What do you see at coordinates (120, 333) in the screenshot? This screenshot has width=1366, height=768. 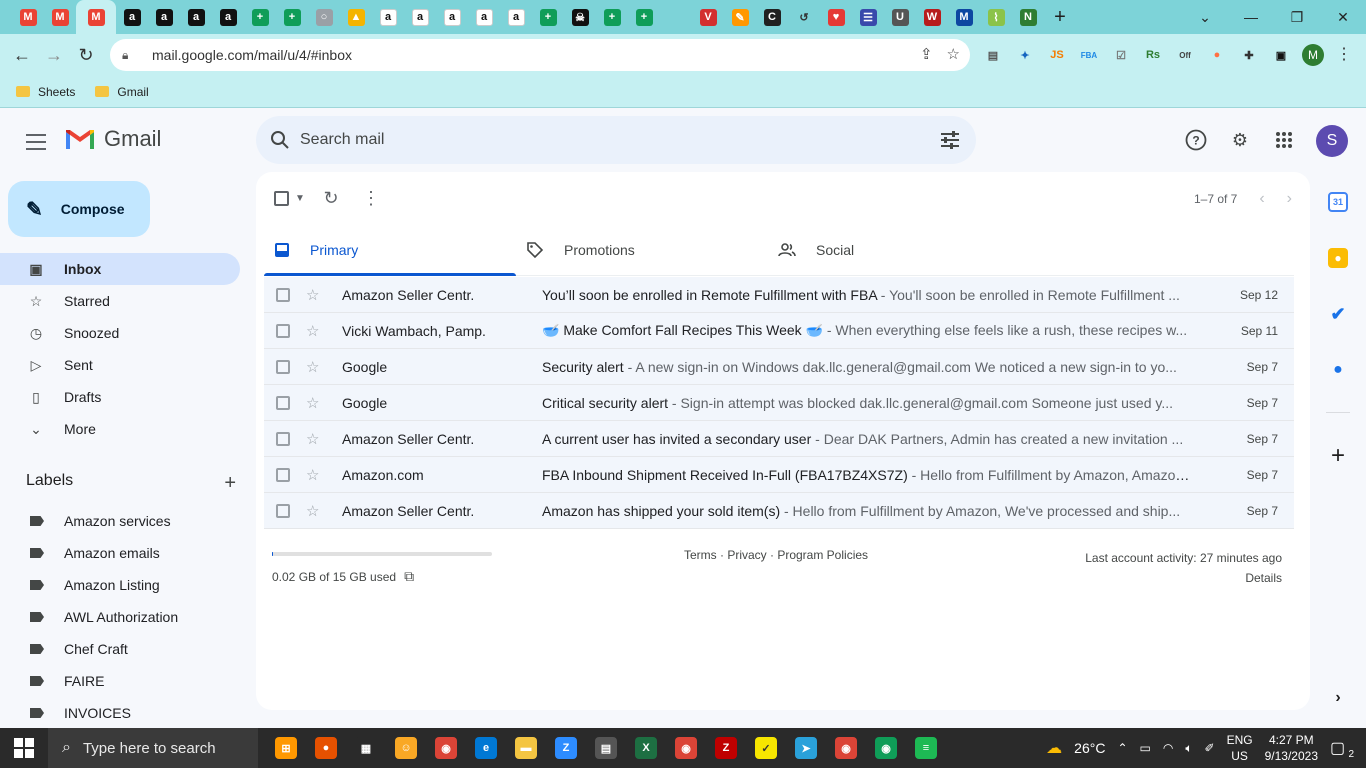 I see `nav-item-snoozed: ◷ Snoozed` at bounding box center [120, 333].